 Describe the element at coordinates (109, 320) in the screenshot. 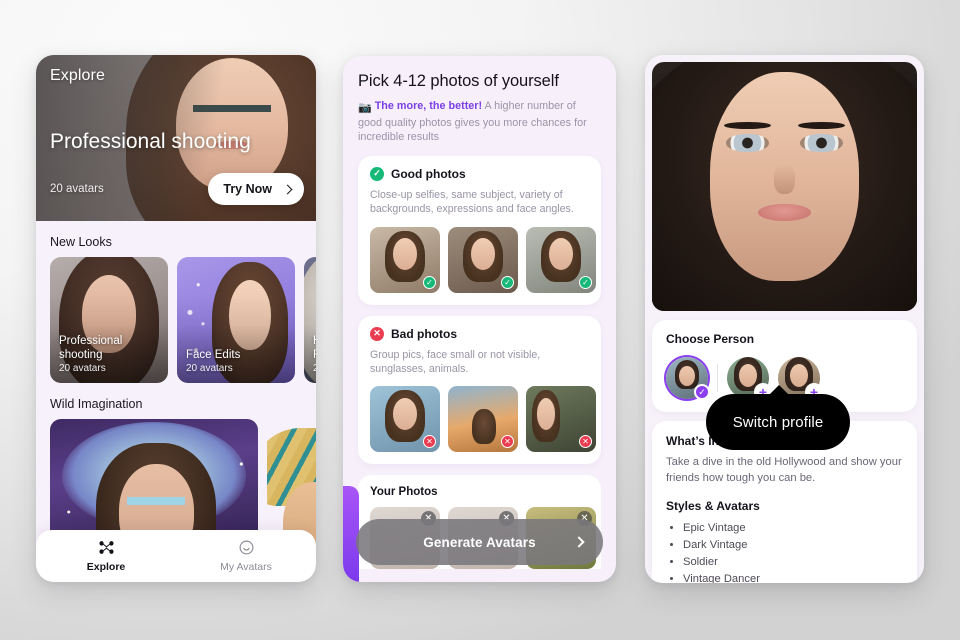

I see `look-card-professional-shooting: Professional shooting 20 avatars` at that location.